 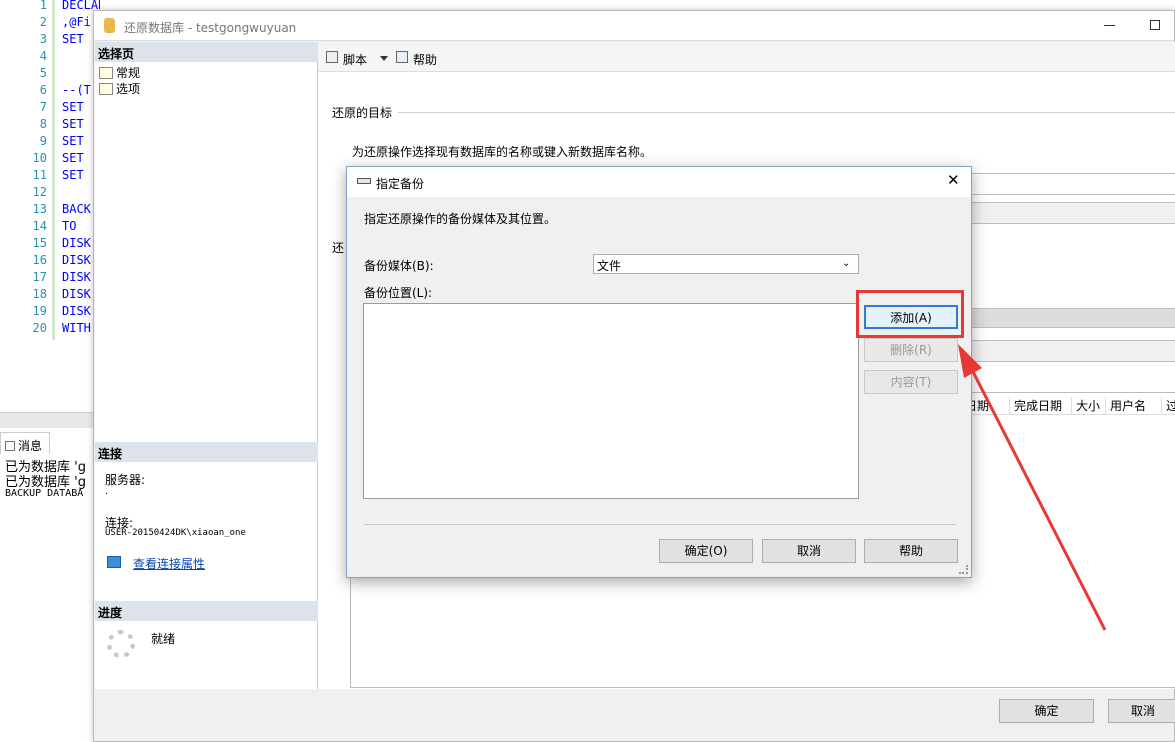 I want to click on dialog-icon, so click(x=364, y=181).